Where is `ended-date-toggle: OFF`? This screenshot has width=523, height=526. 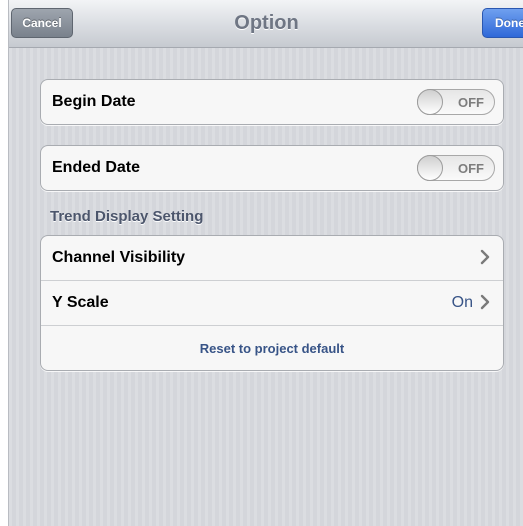
ended-date-toggle: OFF is located at coordinates (456, 168).